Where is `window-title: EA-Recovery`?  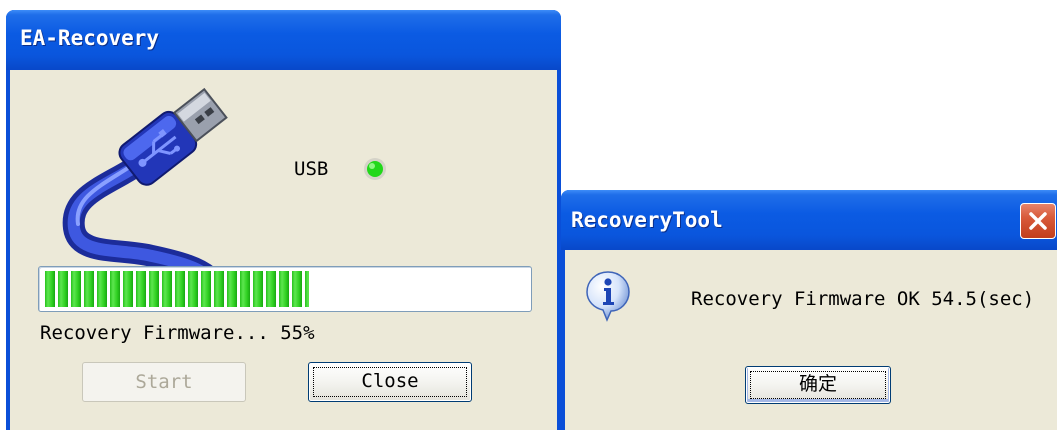
window-title: EA-Recovery is located at coordinates (90, 38).